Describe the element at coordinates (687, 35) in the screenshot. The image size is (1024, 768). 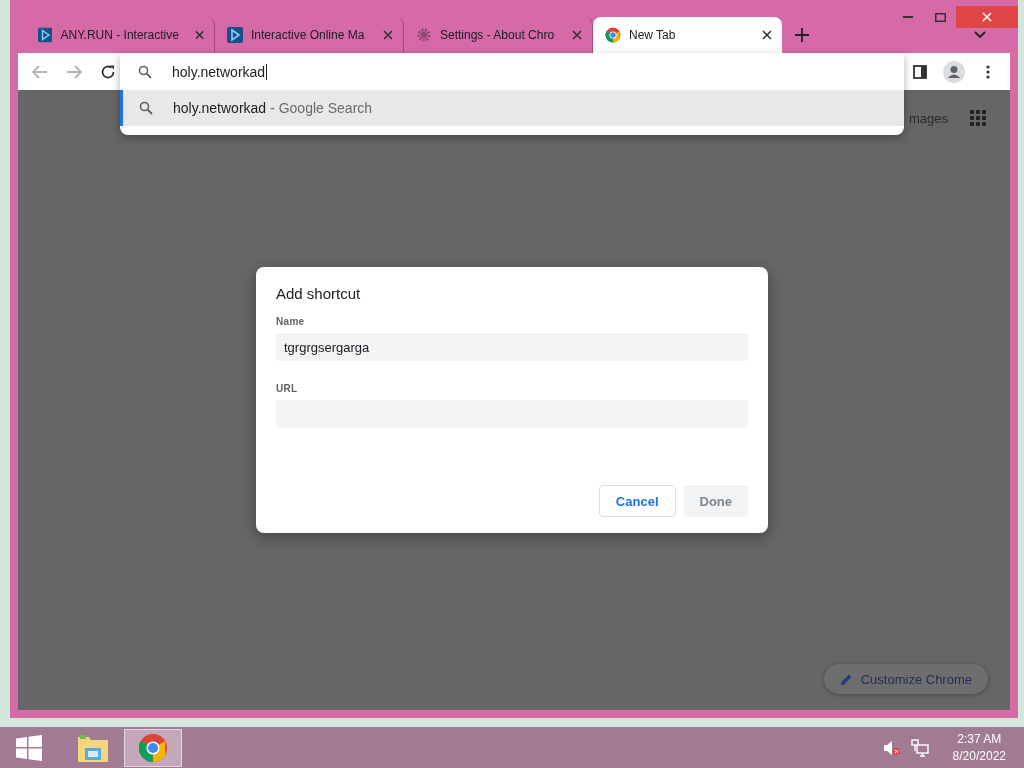
I see `browser-tab: New Tab` at that location.